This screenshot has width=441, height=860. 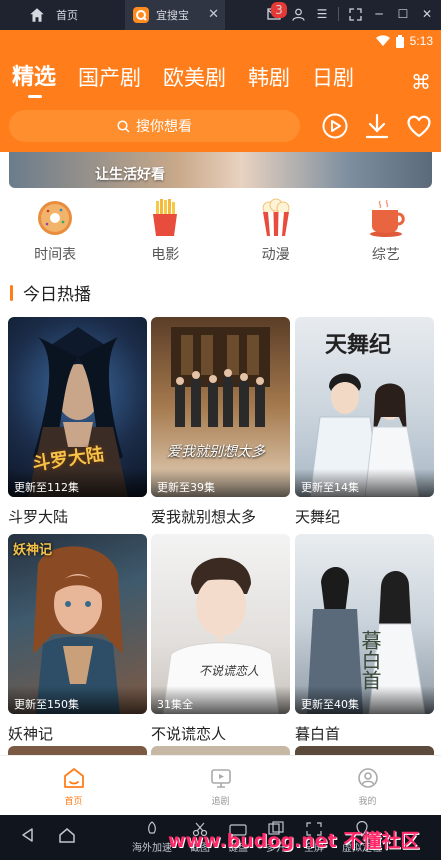 What do you see at coordinates (220, 802) in the screenshot?
I see `nav-label: 追剧` at bounding box center [220, 802].